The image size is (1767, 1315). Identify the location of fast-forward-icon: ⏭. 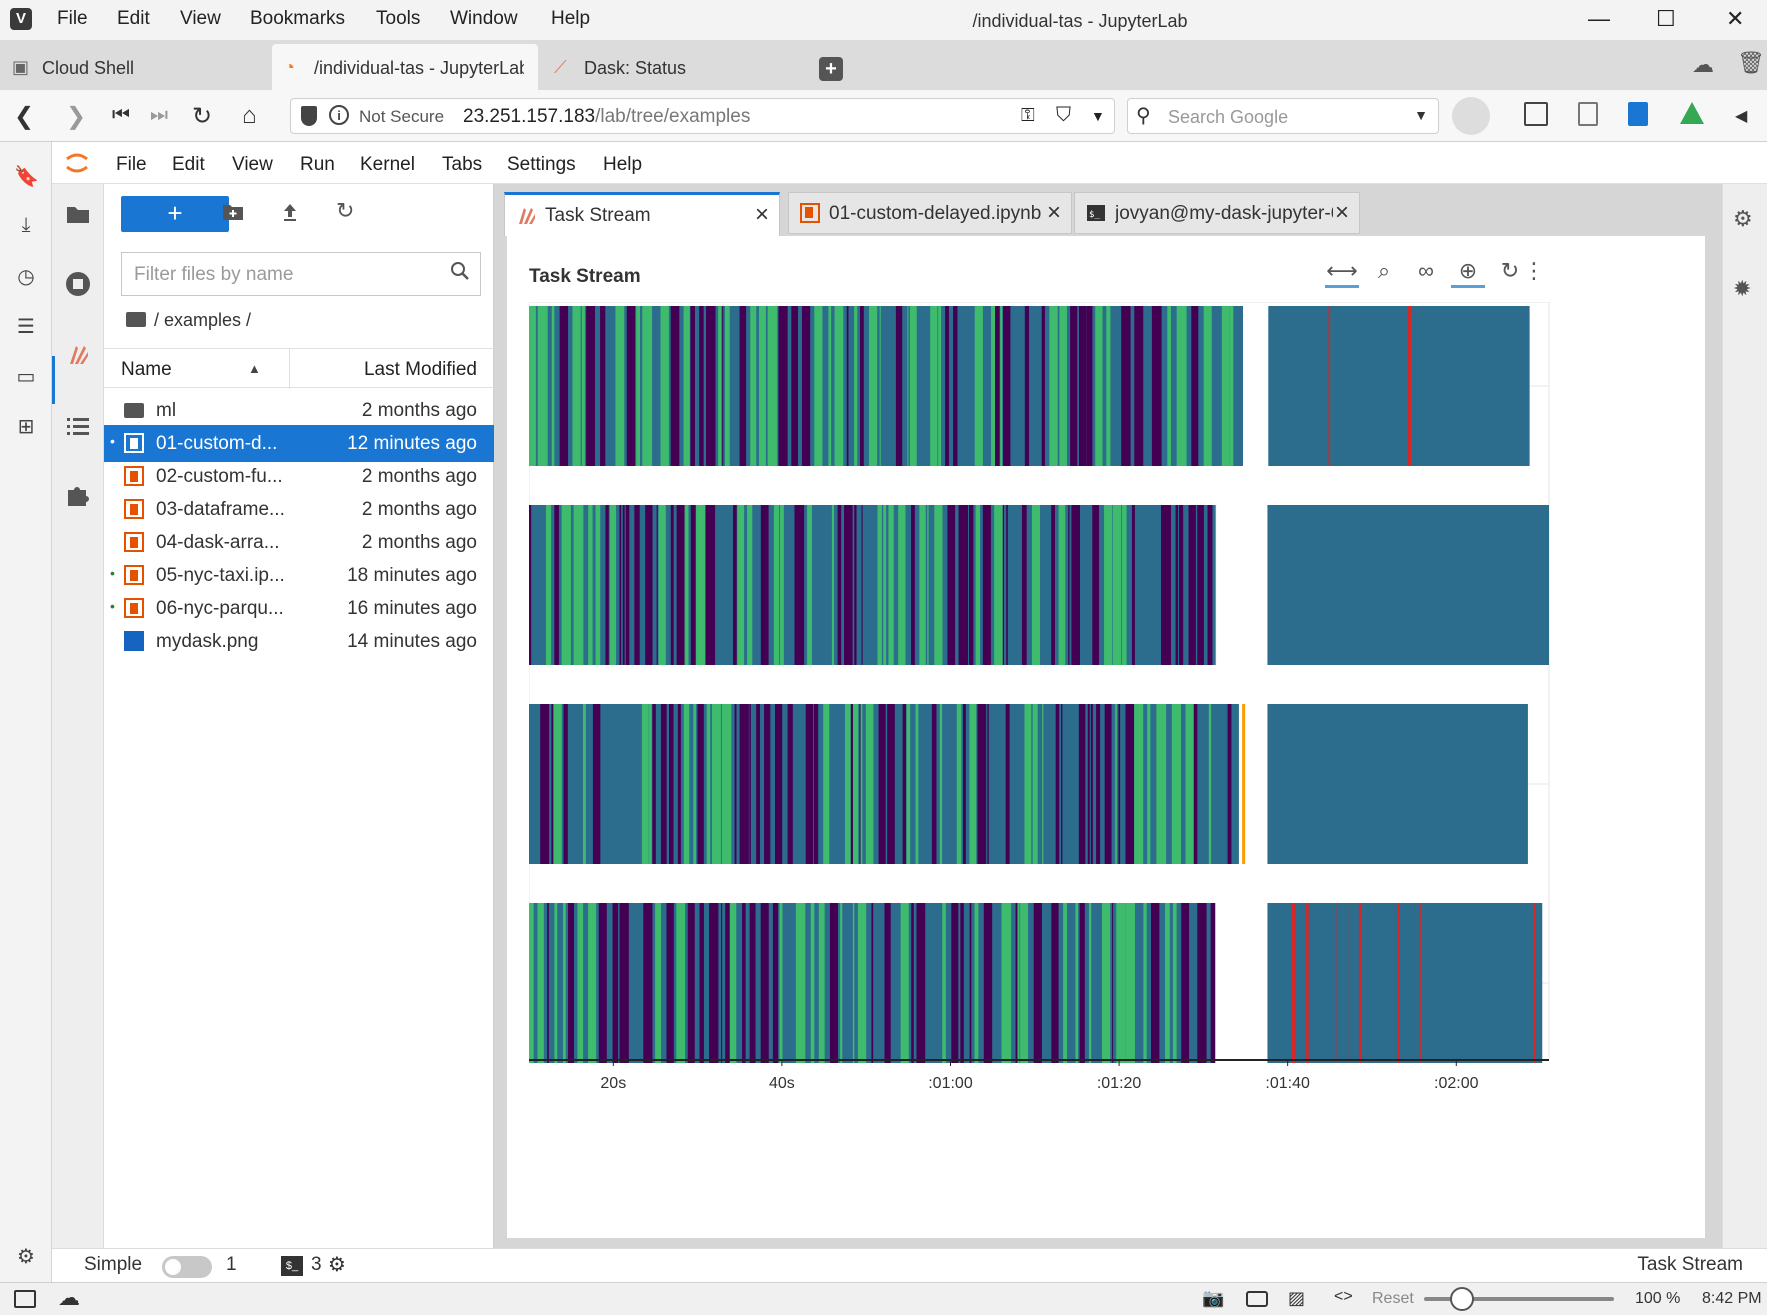
(159, 115).